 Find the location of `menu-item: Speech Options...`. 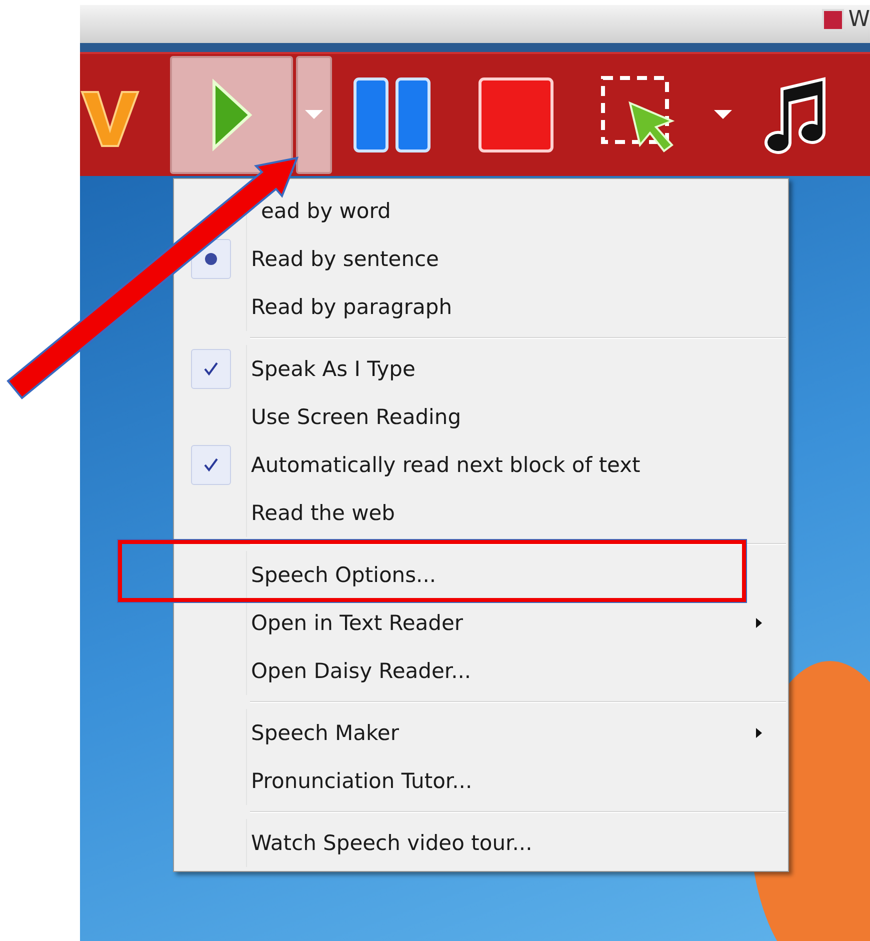

menu-item: Speech Options... is located at coordinates (343, 575).